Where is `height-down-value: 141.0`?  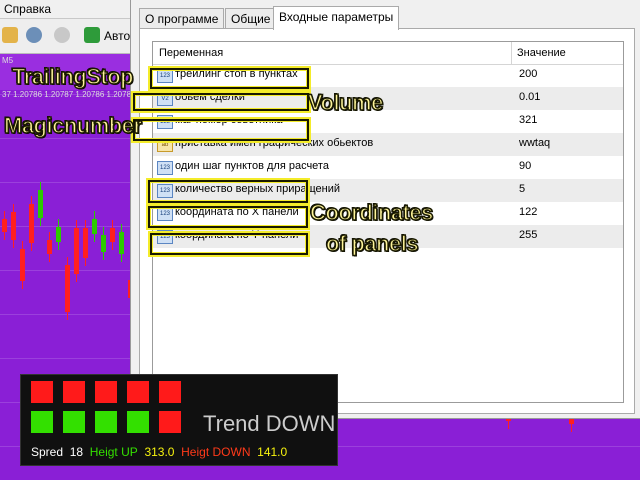
height-down-value: 141.0 is located at coordinates (272, 452).